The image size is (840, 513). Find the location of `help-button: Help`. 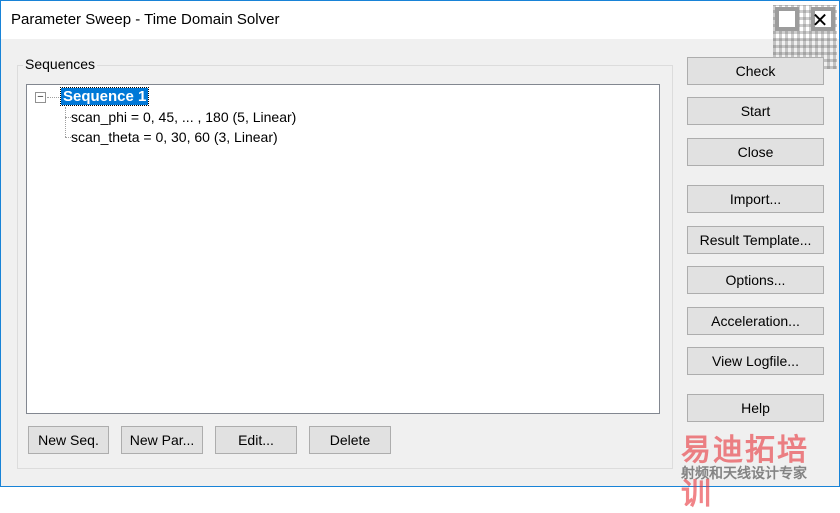

help-button: Help is located at coordinates (755, 408).